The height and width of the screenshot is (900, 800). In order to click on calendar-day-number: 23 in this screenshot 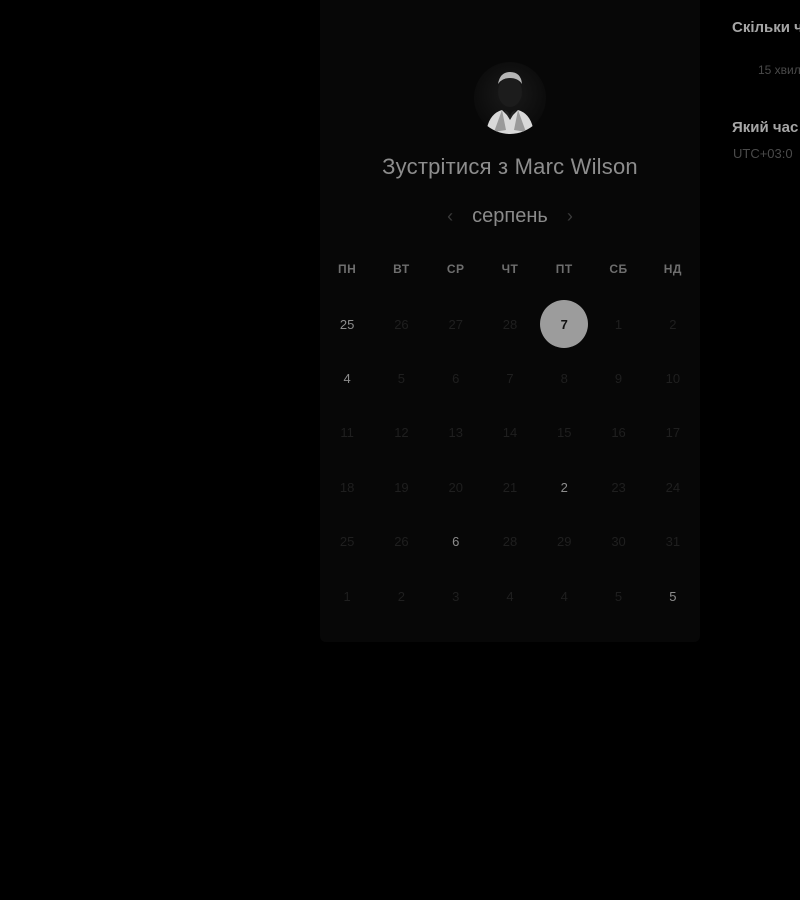, I will do `click(618, 487)`.